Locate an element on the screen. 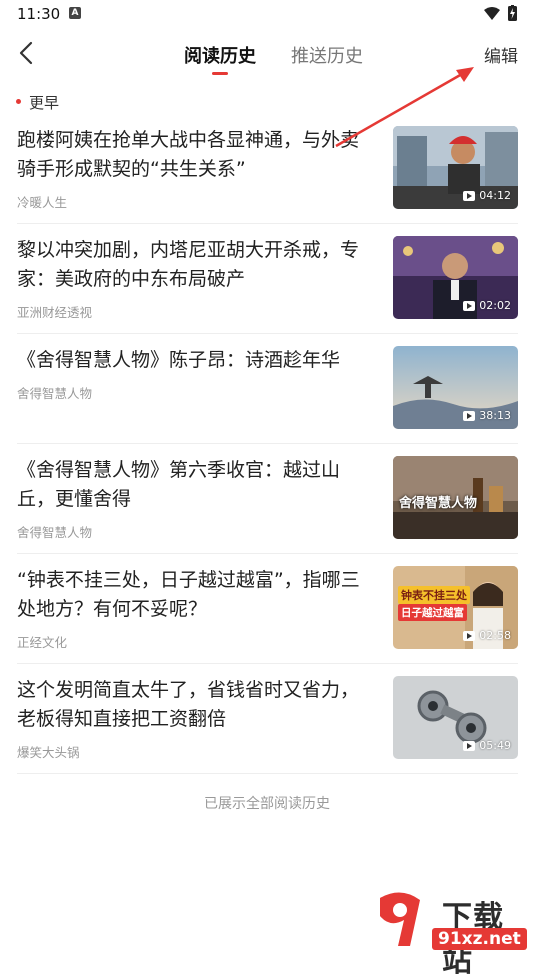  item-source: 冷暖人生 is located at coordinates (42, 202).